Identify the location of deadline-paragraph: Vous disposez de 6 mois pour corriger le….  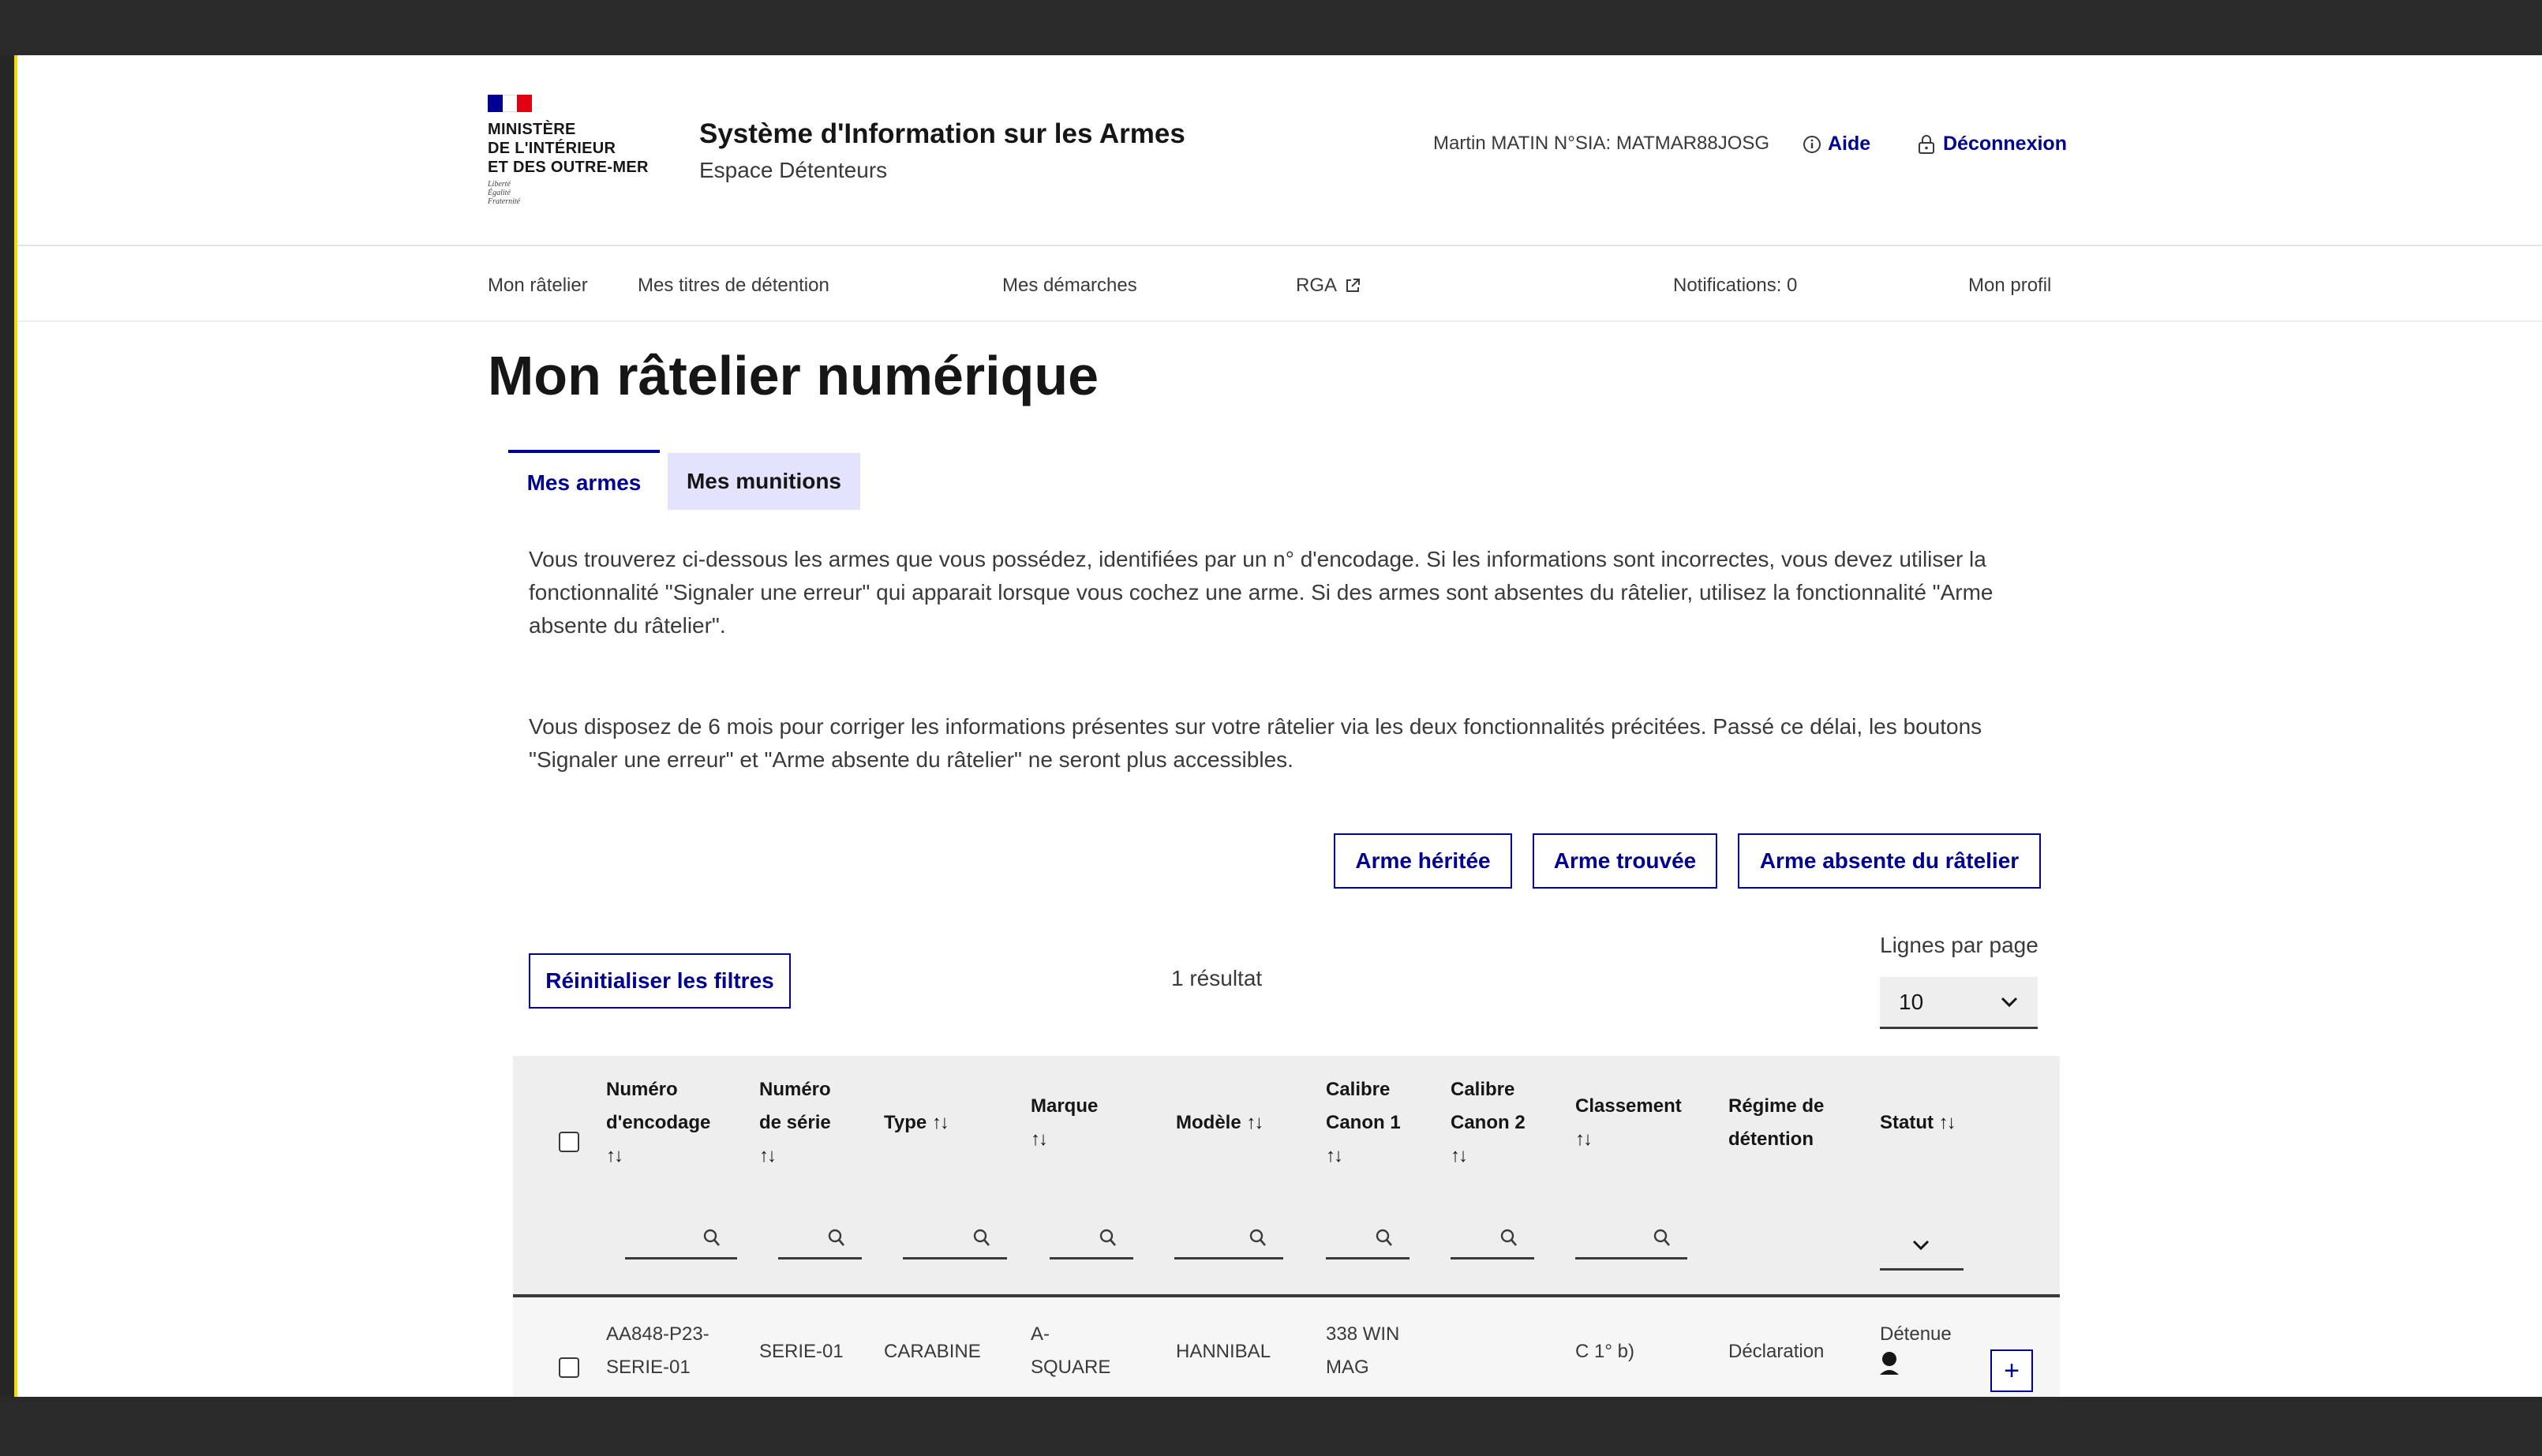
(1255, 743).